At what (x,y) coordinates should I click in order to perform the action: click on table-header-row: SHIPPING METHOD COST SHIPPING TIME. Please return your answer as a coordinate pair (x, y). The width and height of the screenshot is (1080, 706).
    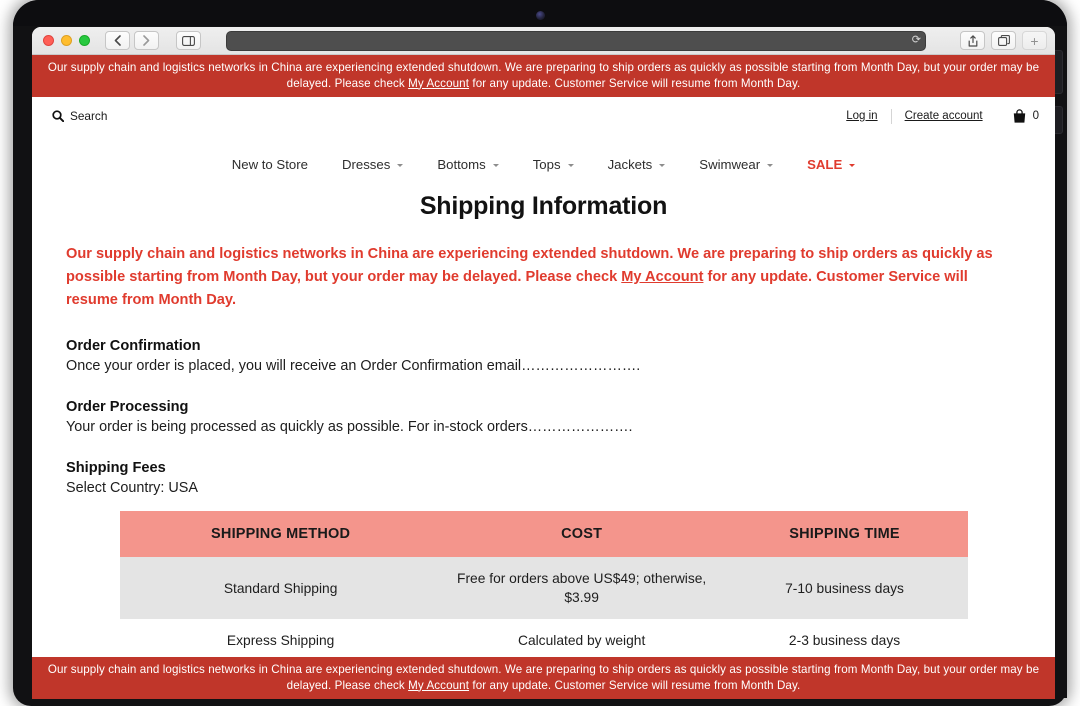
    Looking at the image, I should click on (543, 534).